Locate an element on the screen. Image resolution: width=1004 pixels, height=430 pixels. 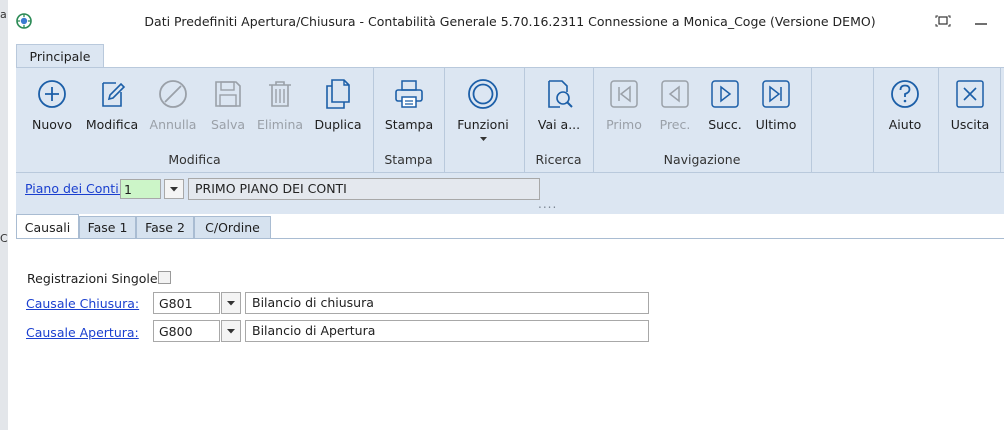
piano-conti-code: 1 is located at coordinates (128, 189).